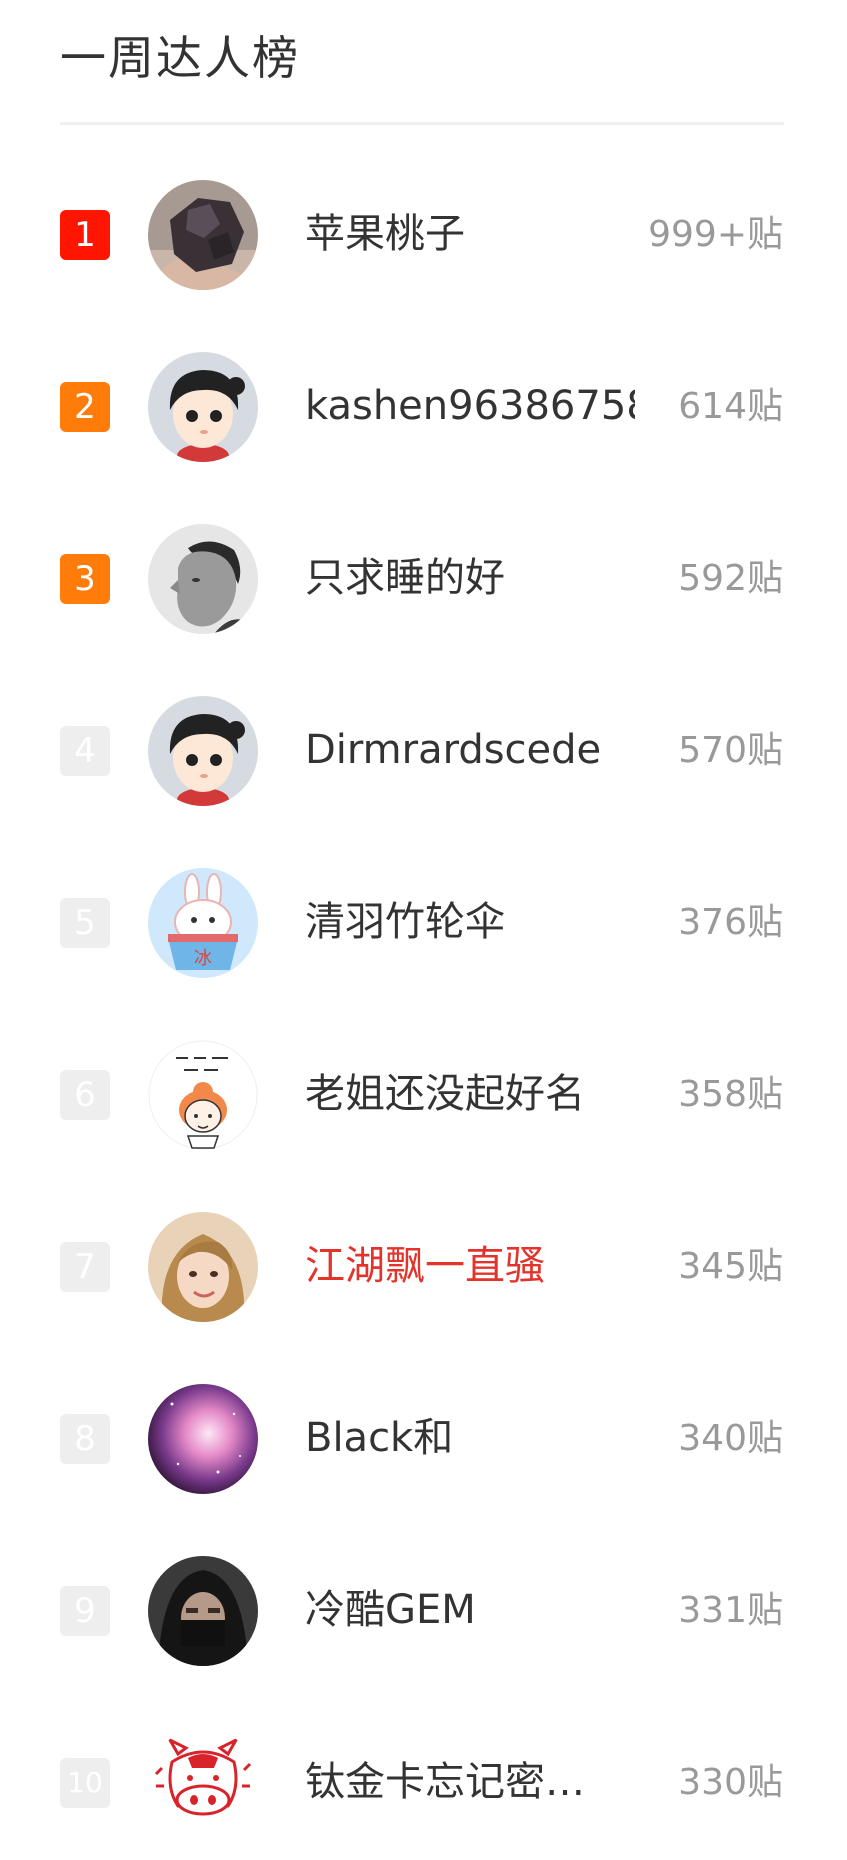  I want to click on post-count: 358贴, so click(730, 1094).